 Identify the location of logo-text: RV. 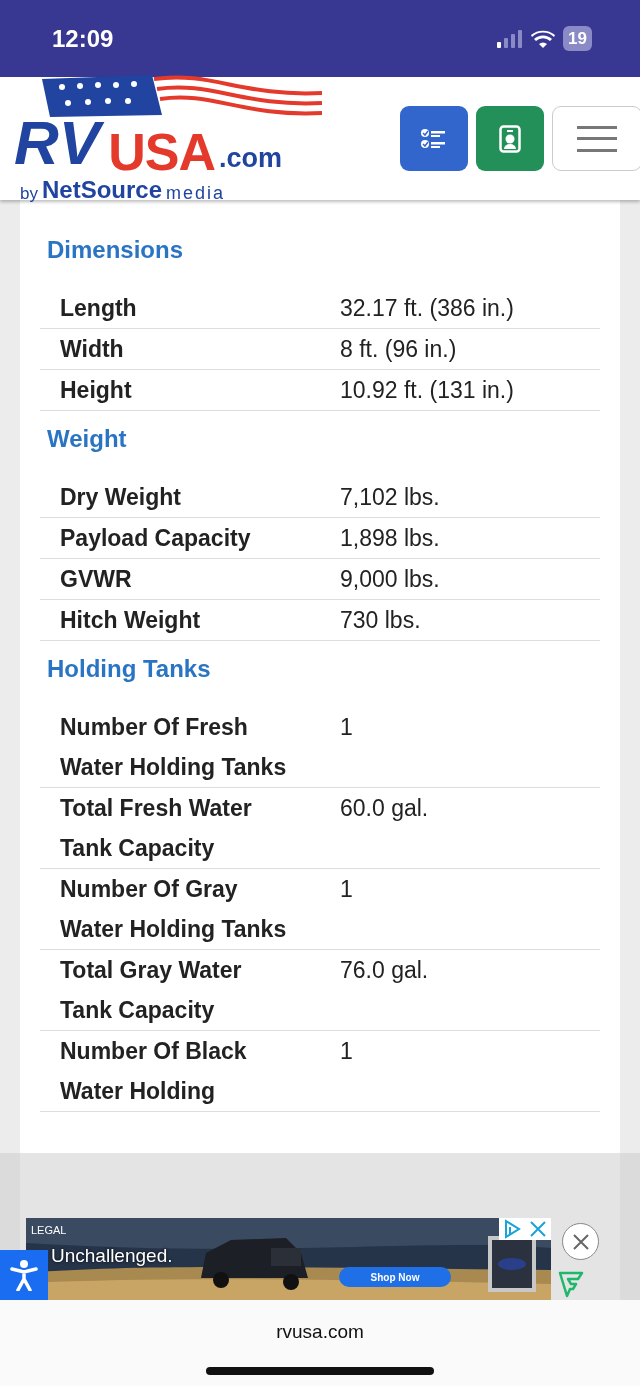
(60, 142).